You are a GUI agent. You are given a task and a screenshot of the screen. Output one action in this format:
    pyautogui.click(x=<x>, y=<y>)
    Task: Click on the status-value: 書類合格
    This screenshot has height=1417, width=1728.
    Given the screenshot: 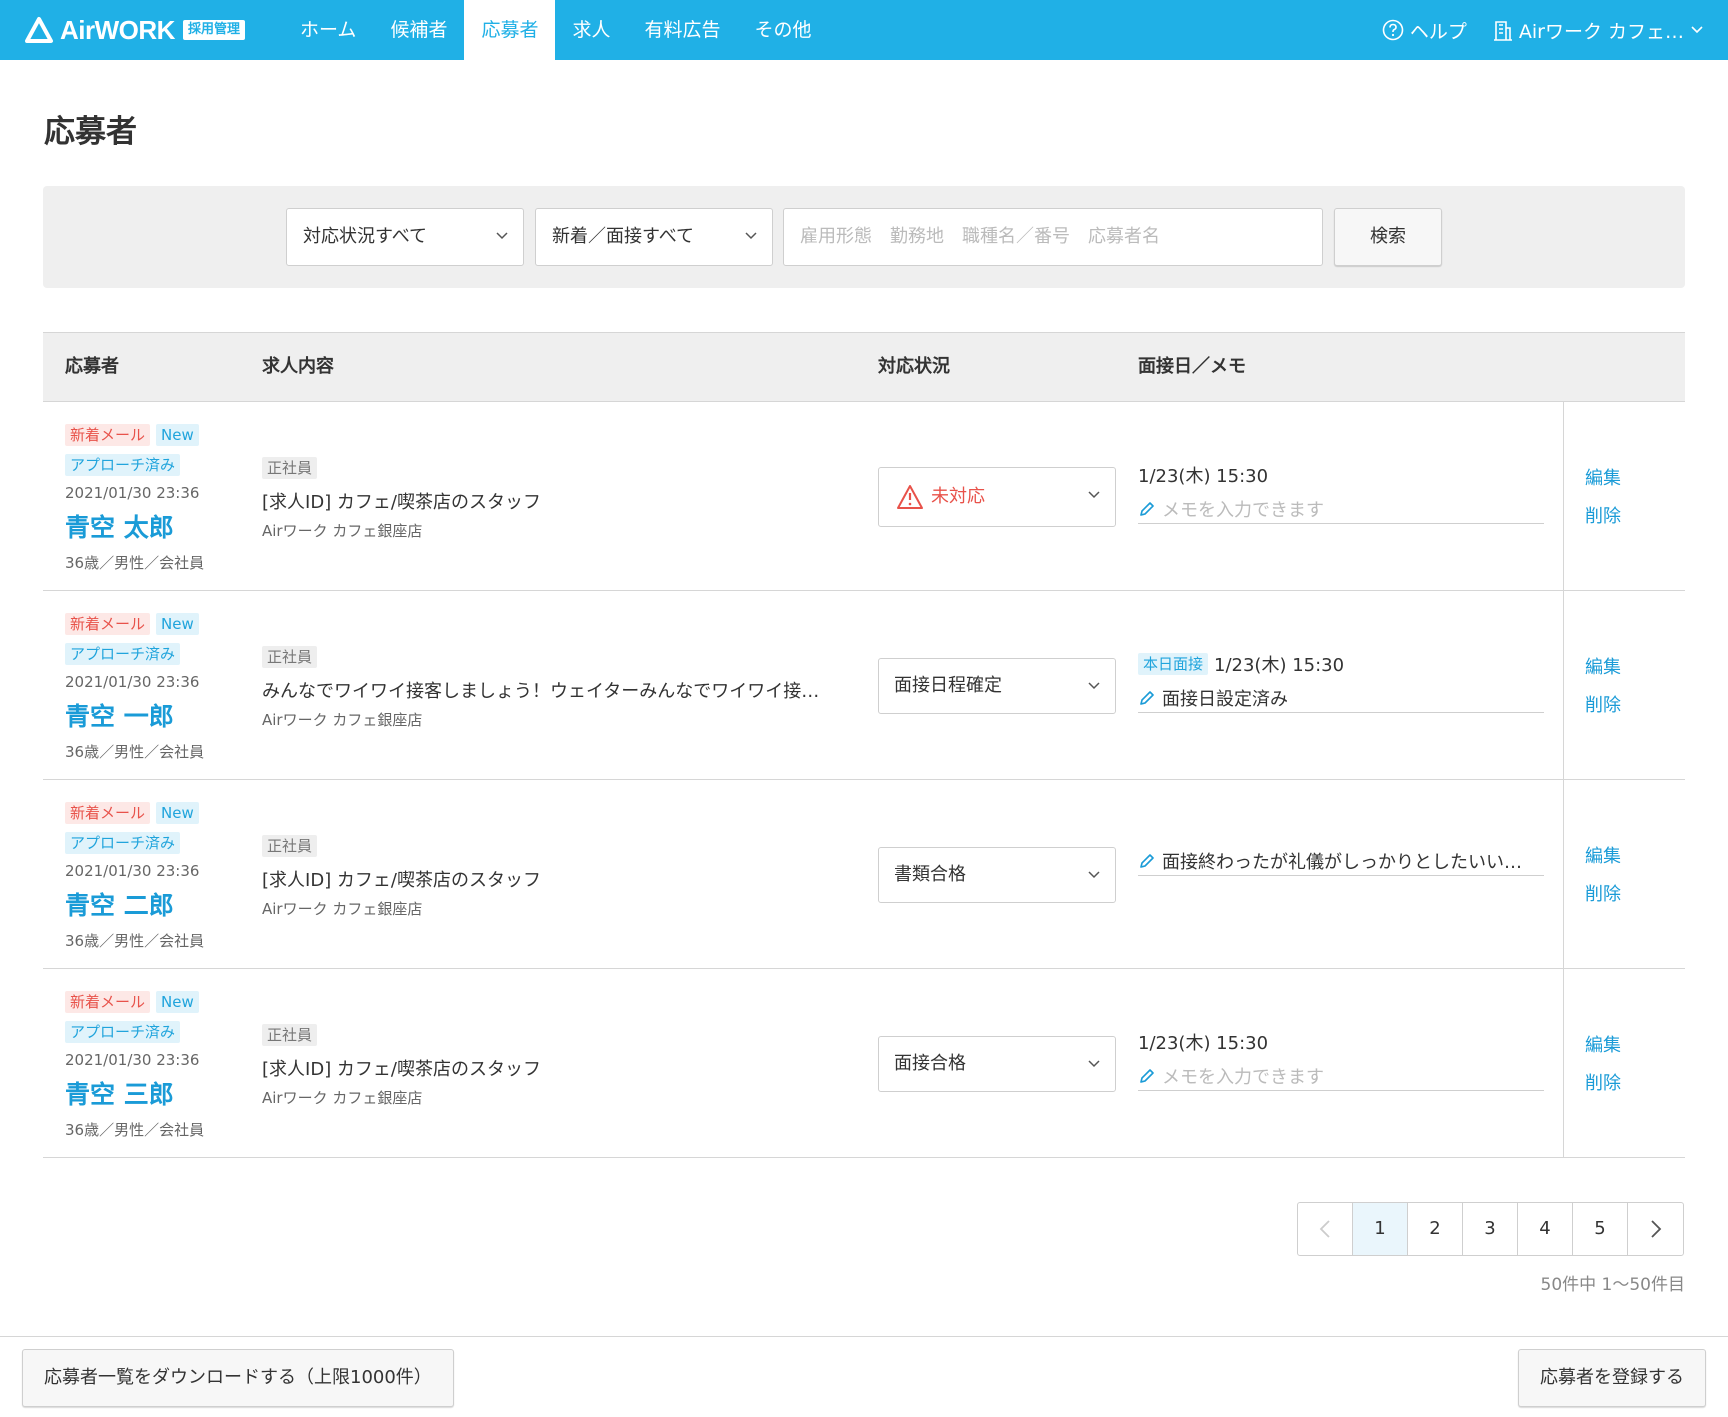 What is the action you would take?
    pyautogui.click(x=930, y=874)
    